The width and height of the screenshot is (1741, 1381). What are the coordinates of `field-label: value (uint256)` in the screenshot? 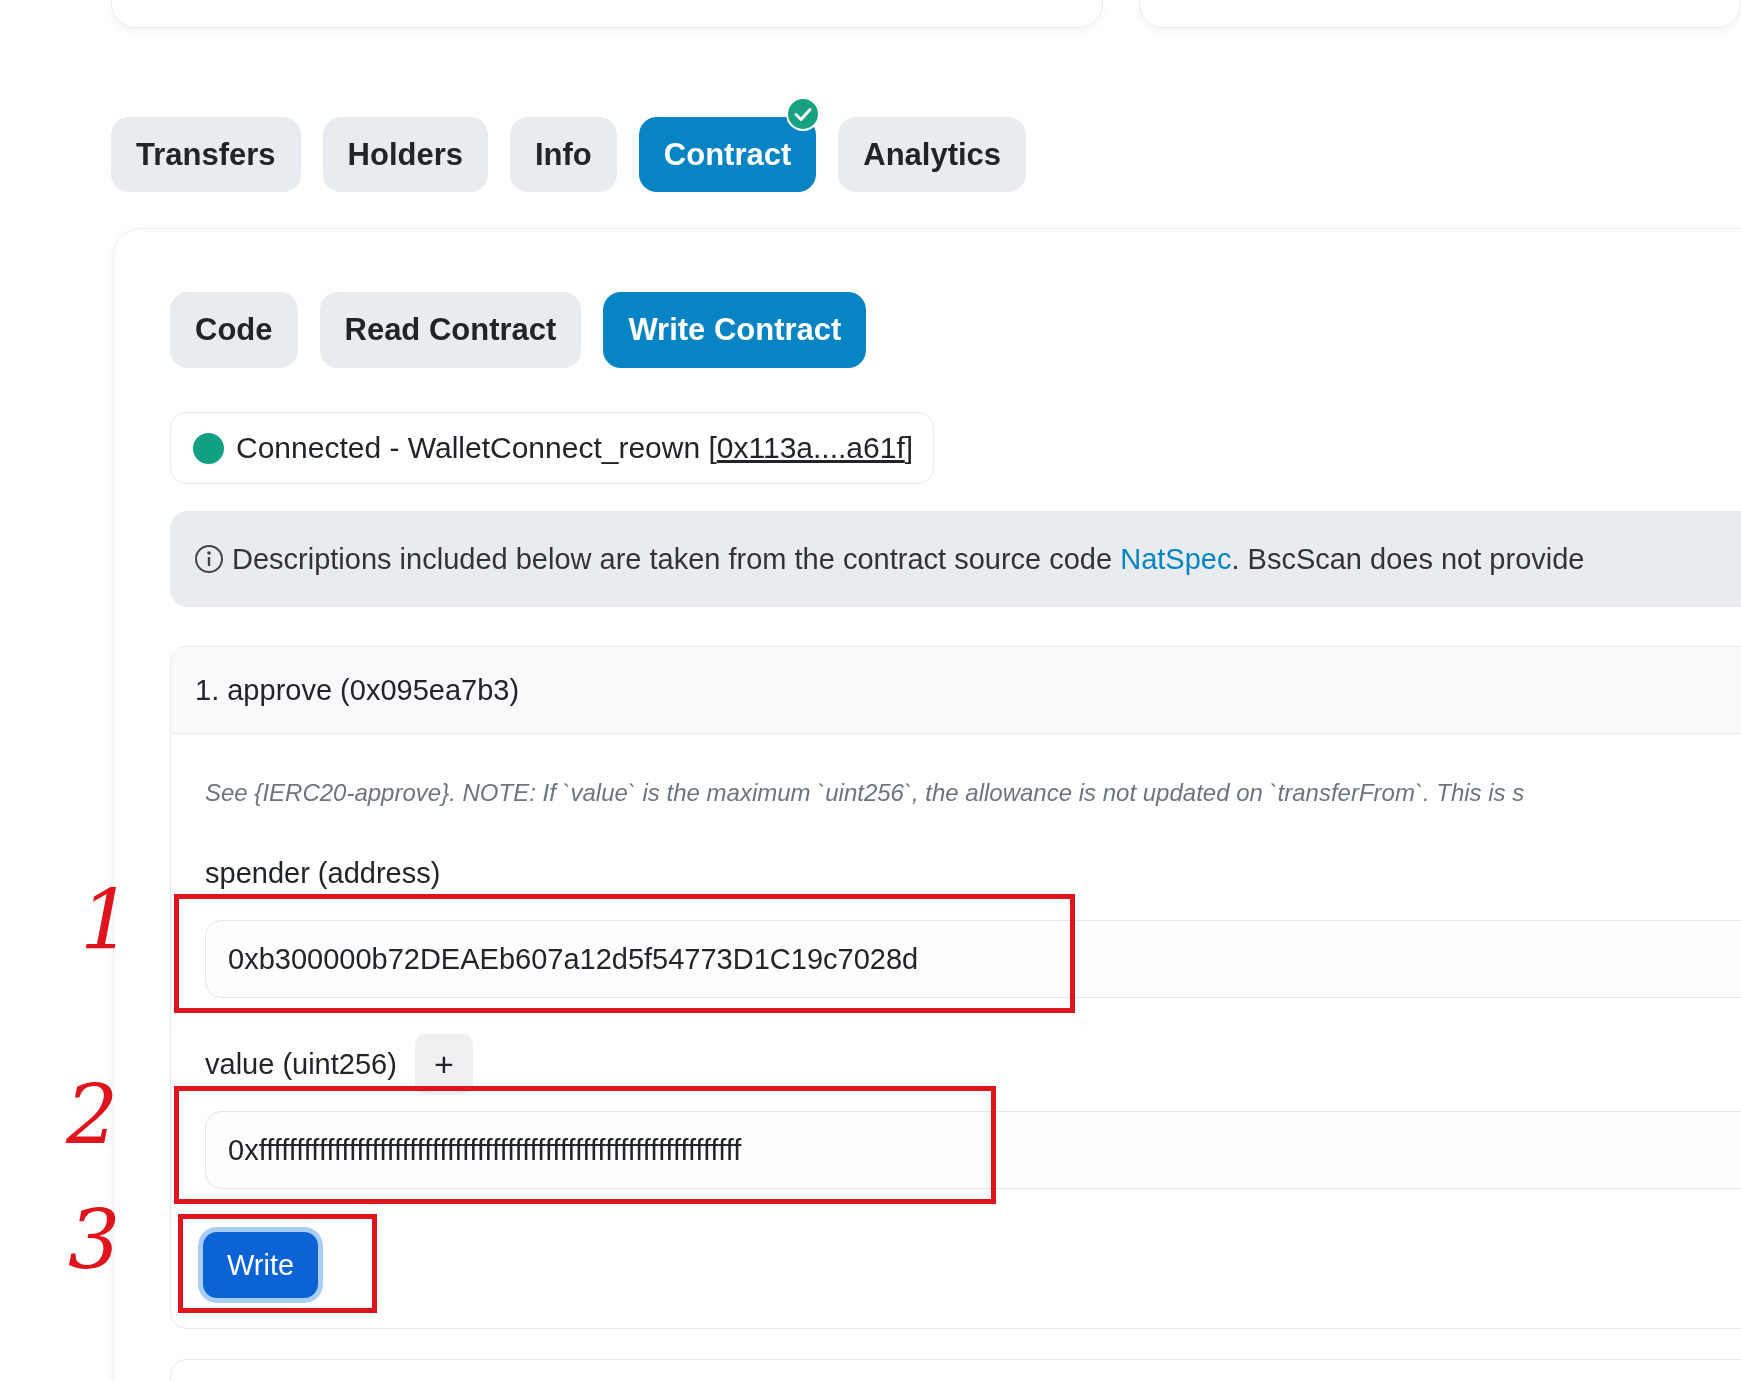 It's located at (301, 1064).